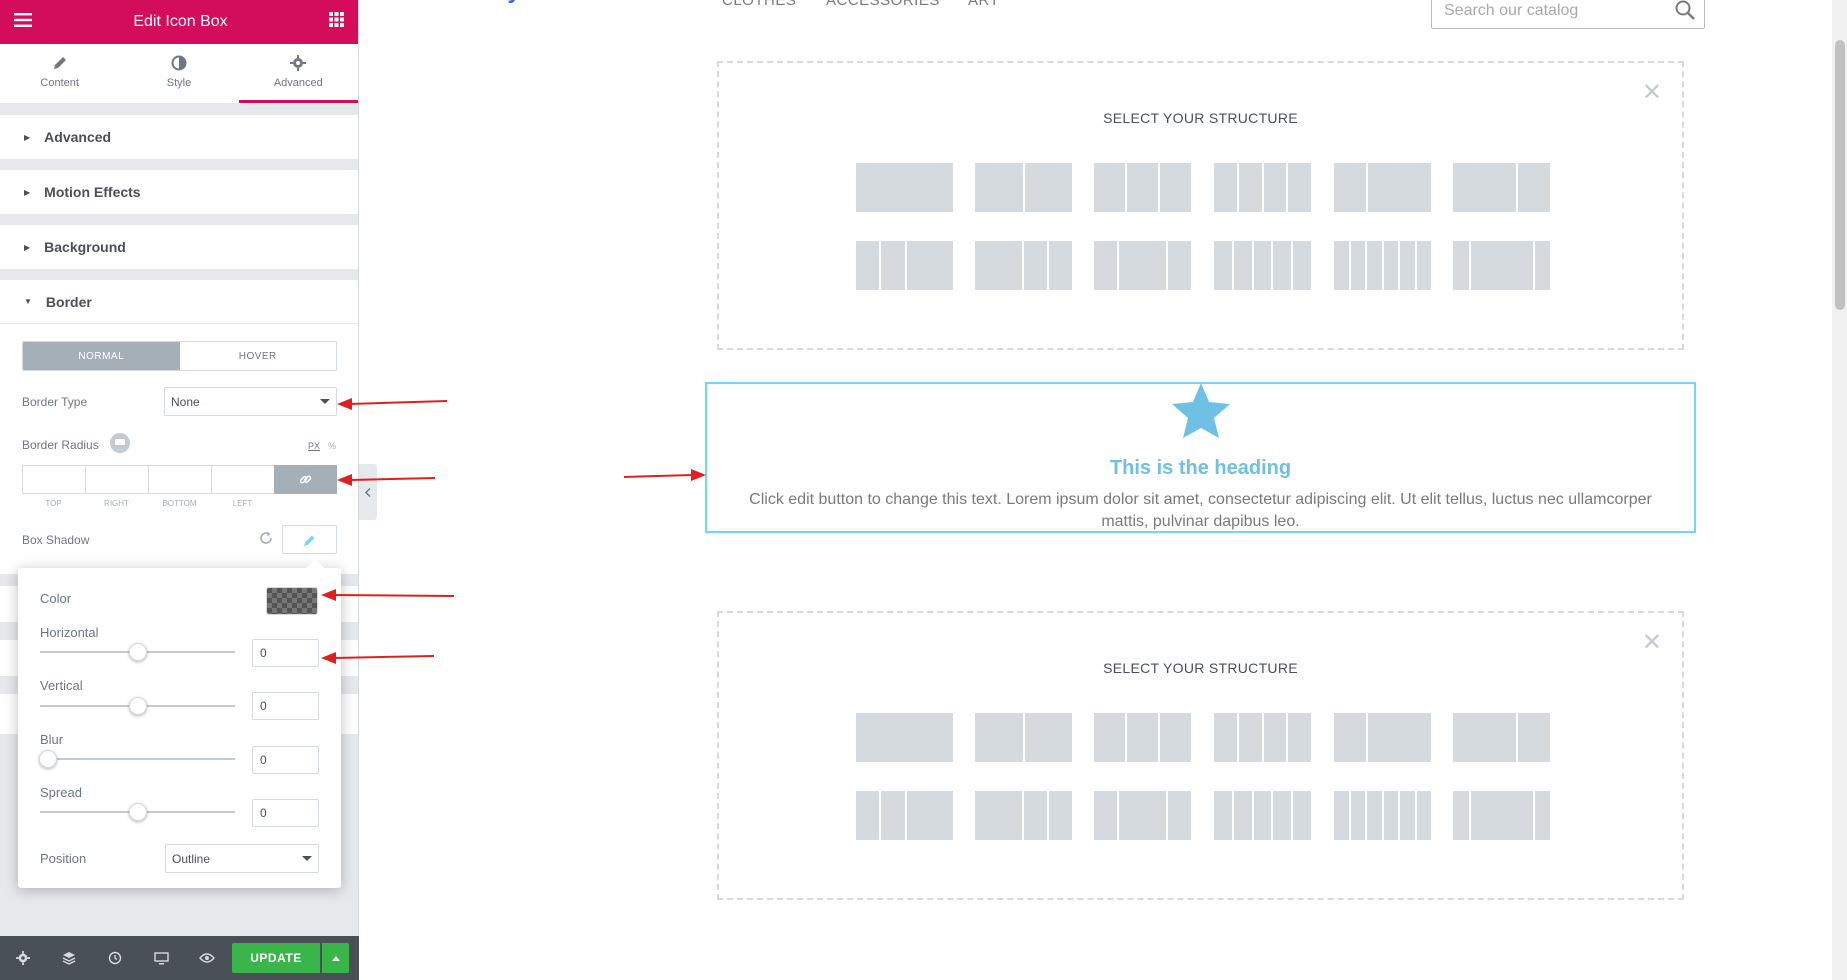 This screenshot has height=980, width=1847. Describe the element at coordinates (250, 401) in the screenshot. I see `border-type-select: None` at that location.